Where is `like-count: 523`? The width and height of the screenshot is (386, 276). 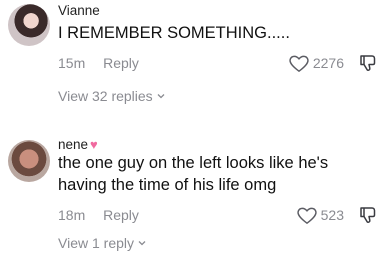
like-count: 523 is located at coordinates (332, 215).